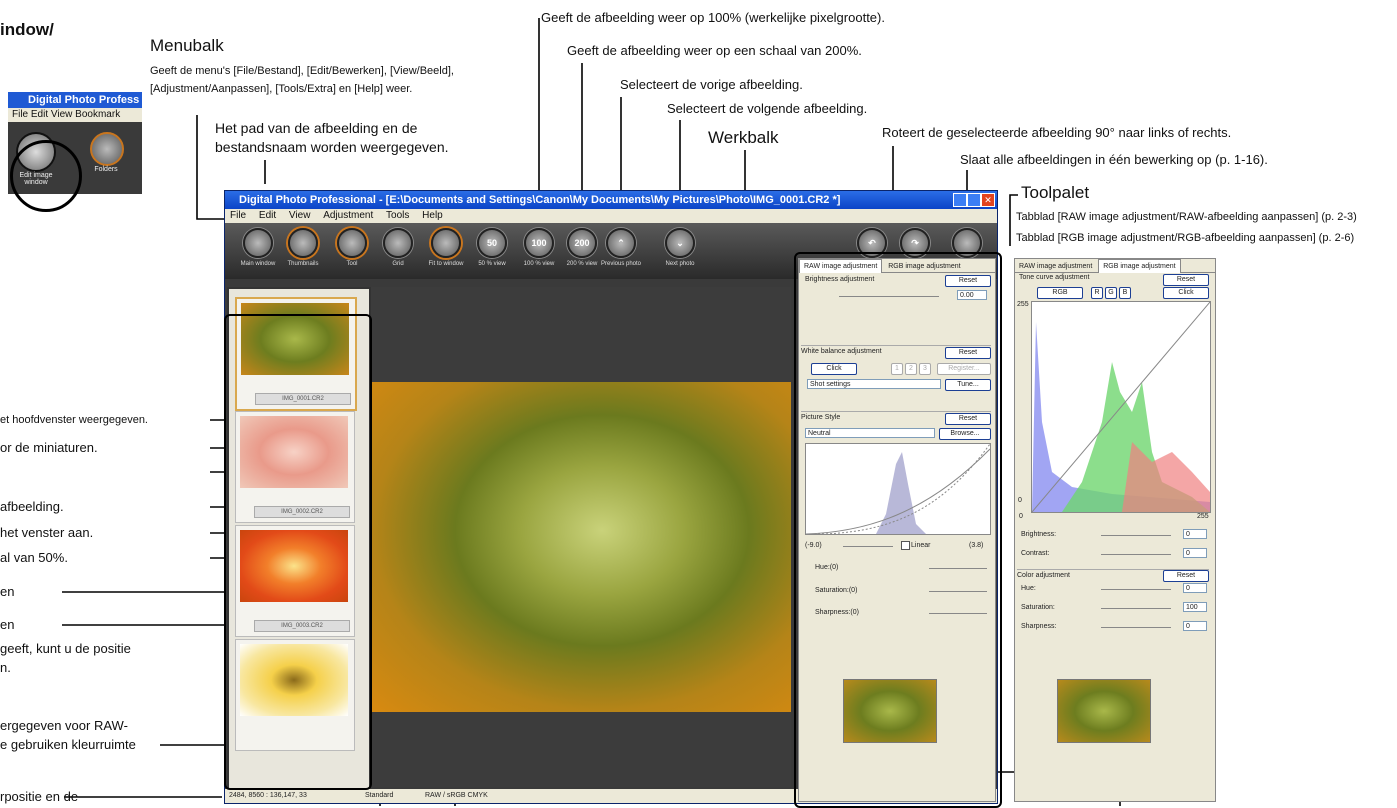 Image resolution: width=1397 pixels, height=808 pixels. What do you see at coordinates (1203, 516) in the screenshot?
I see `axis-255-right: 255` at bounding box center [1203, 516].